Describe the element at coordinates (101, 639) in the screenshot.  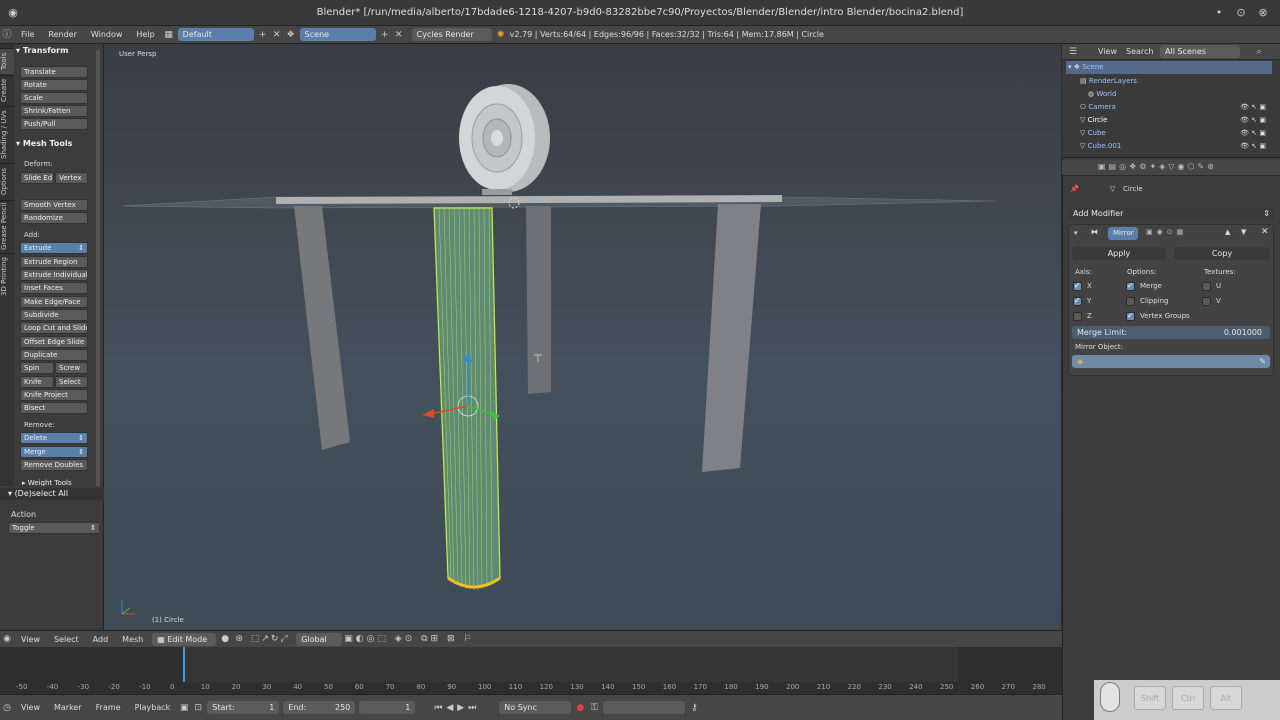
I see `3d-menu-add: Add` at that location.